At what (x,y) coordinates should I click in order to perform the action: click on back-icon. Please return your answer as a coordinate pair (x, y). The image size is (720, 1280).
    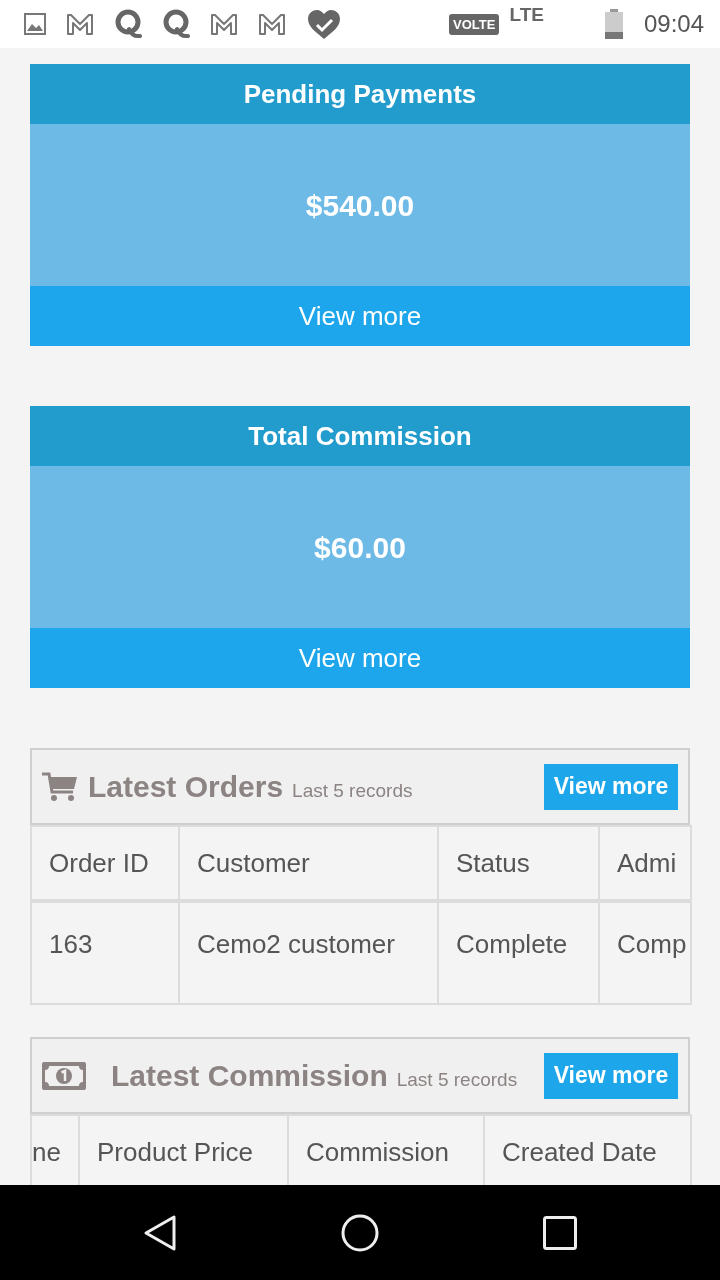
    Looking at the image, I should click on (160, 1232).